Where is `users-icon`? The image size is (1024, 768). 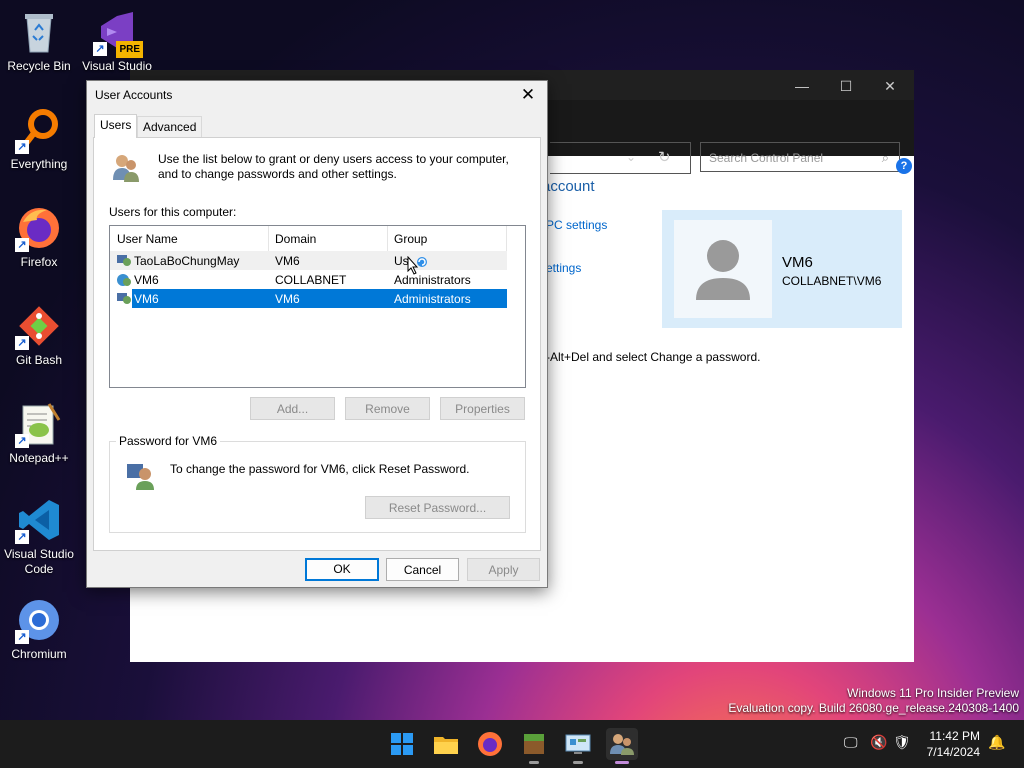
users-icon is located at coordinates (622, 744).